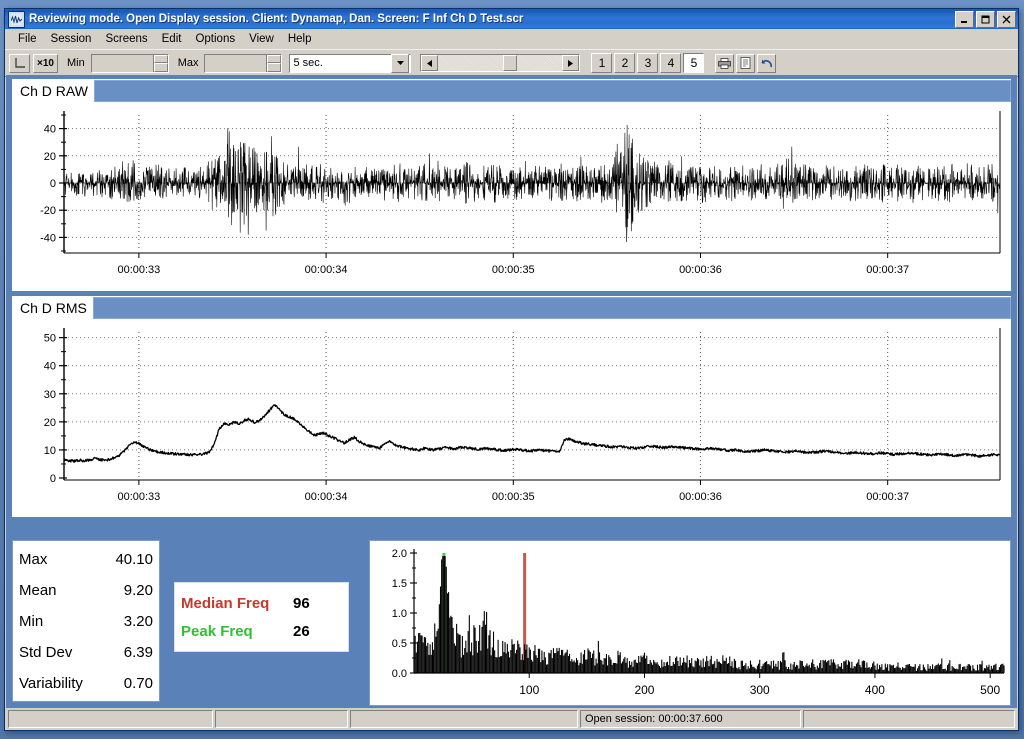 Image resolution: width=1024 pixels, height=739 pixels. I want to click on max-spin-up, so click(274, 58).